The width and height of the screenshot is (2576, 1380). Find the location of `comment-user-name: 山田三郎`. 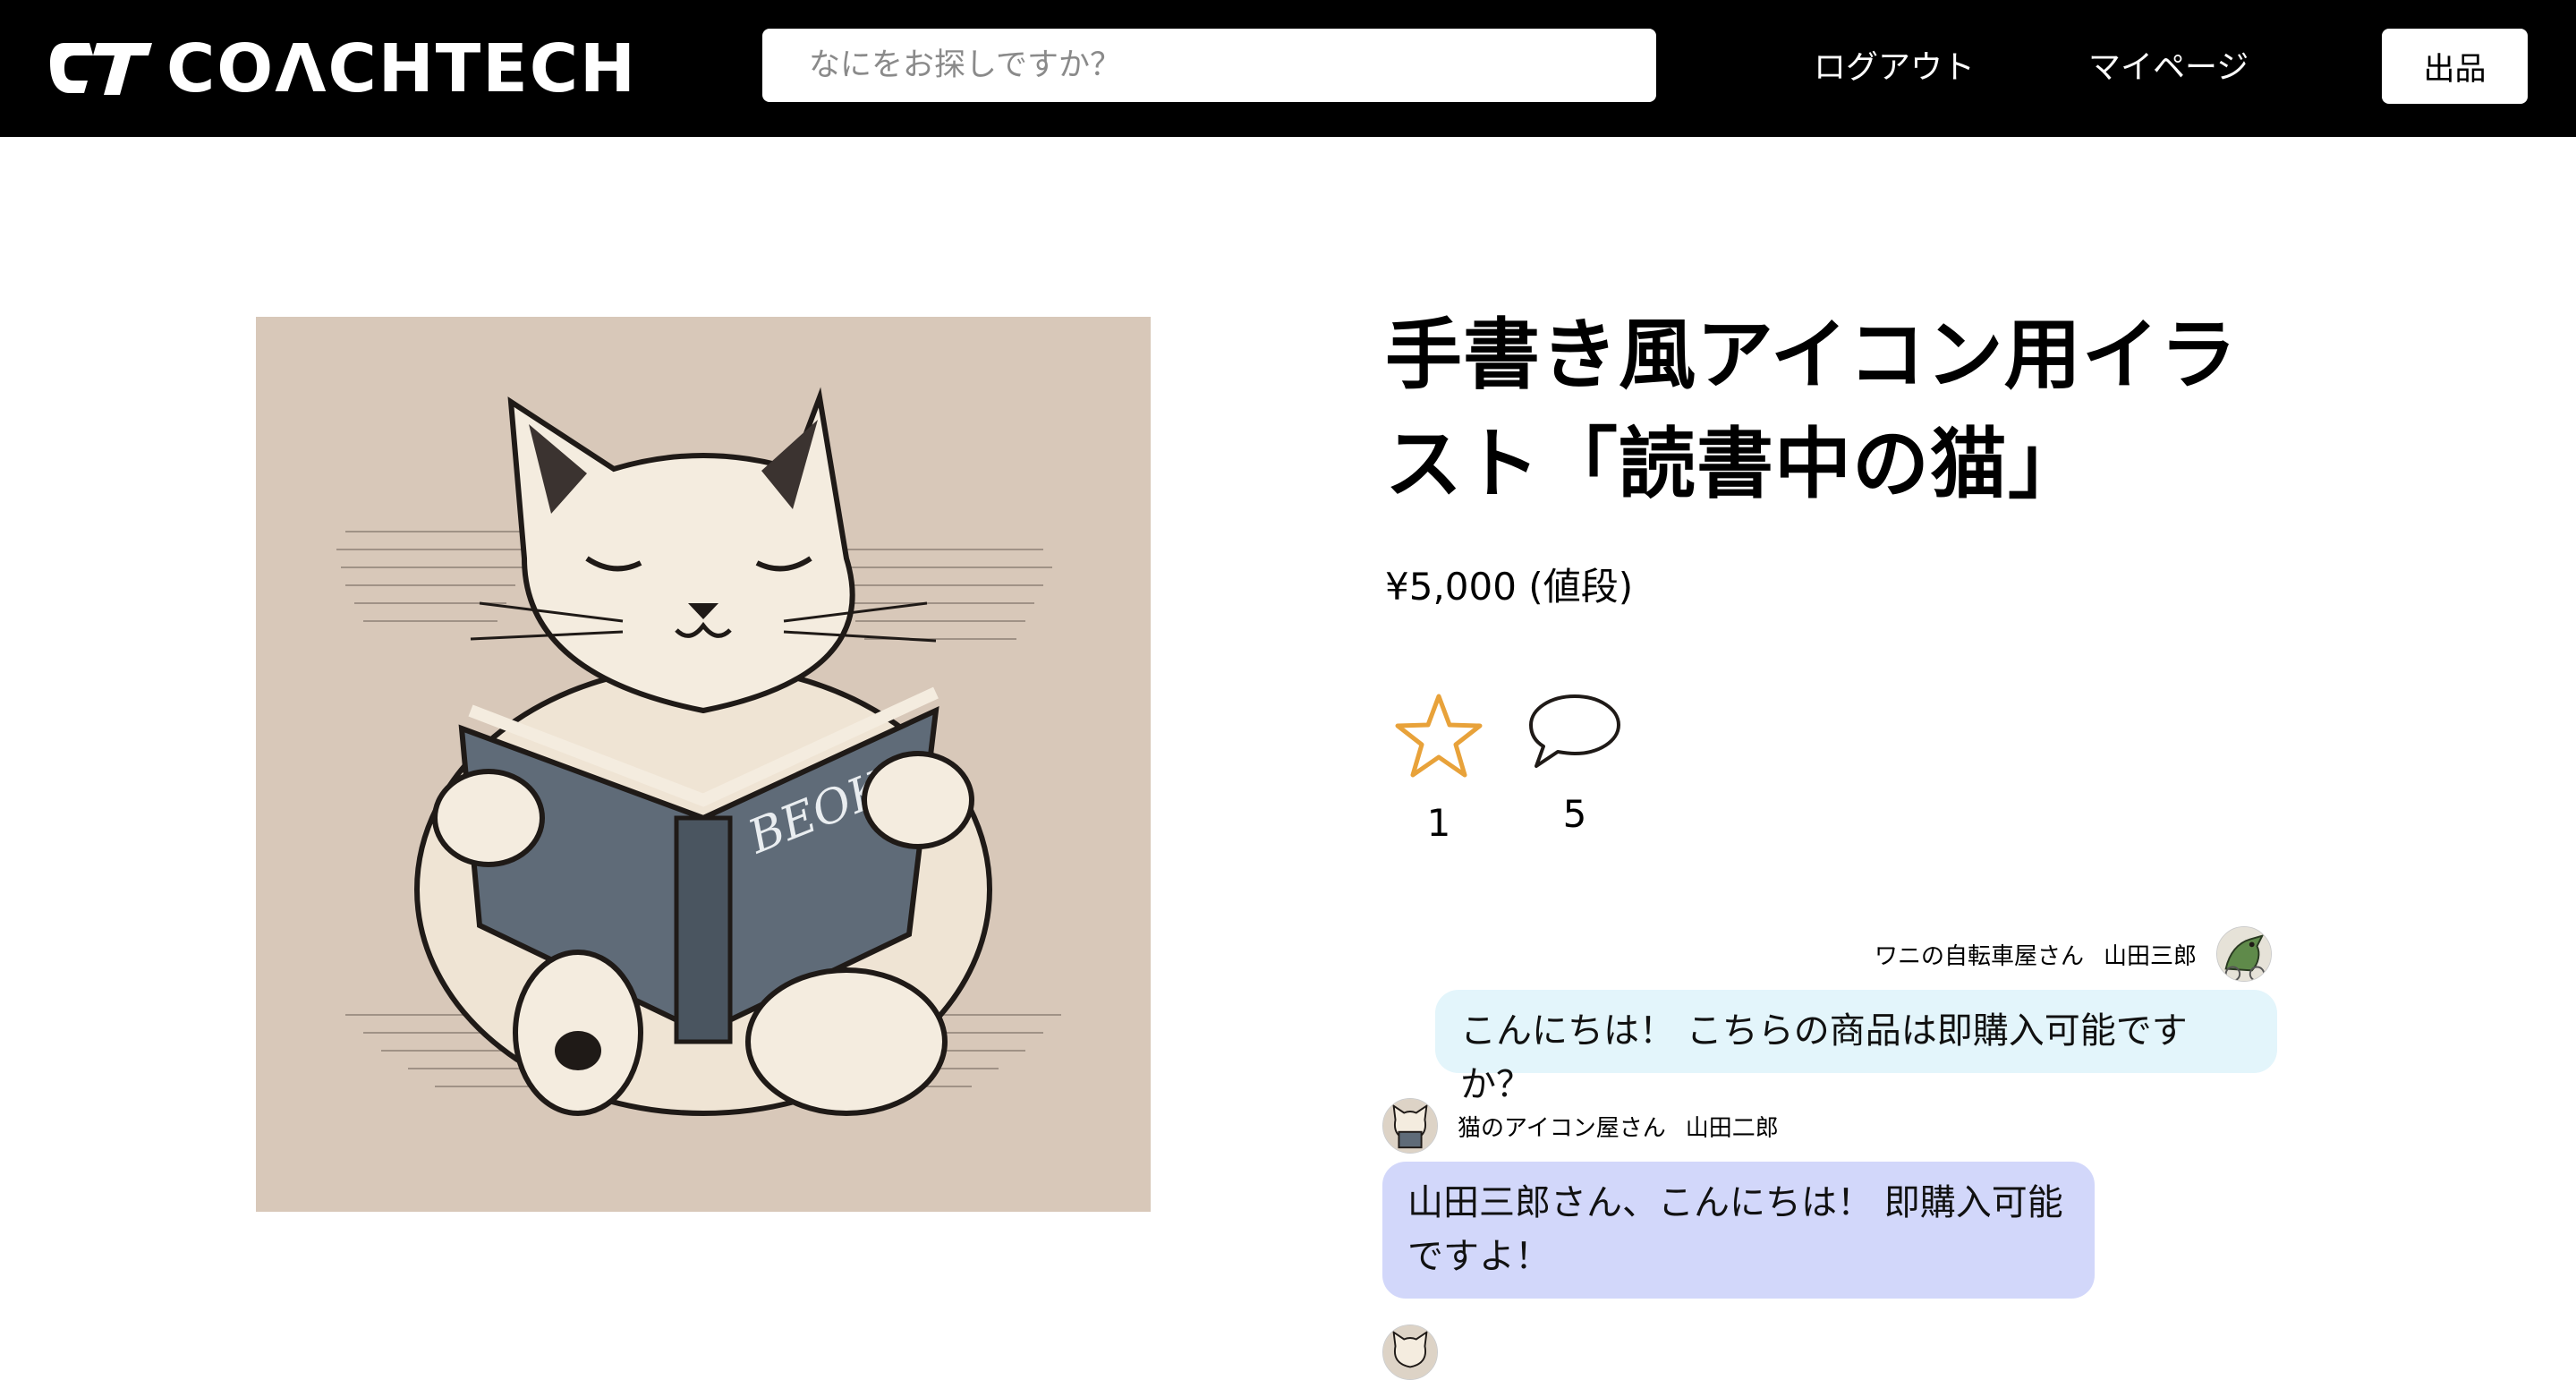

comment-user-name: 山田三郎 is located at coordinates (2151, 956).